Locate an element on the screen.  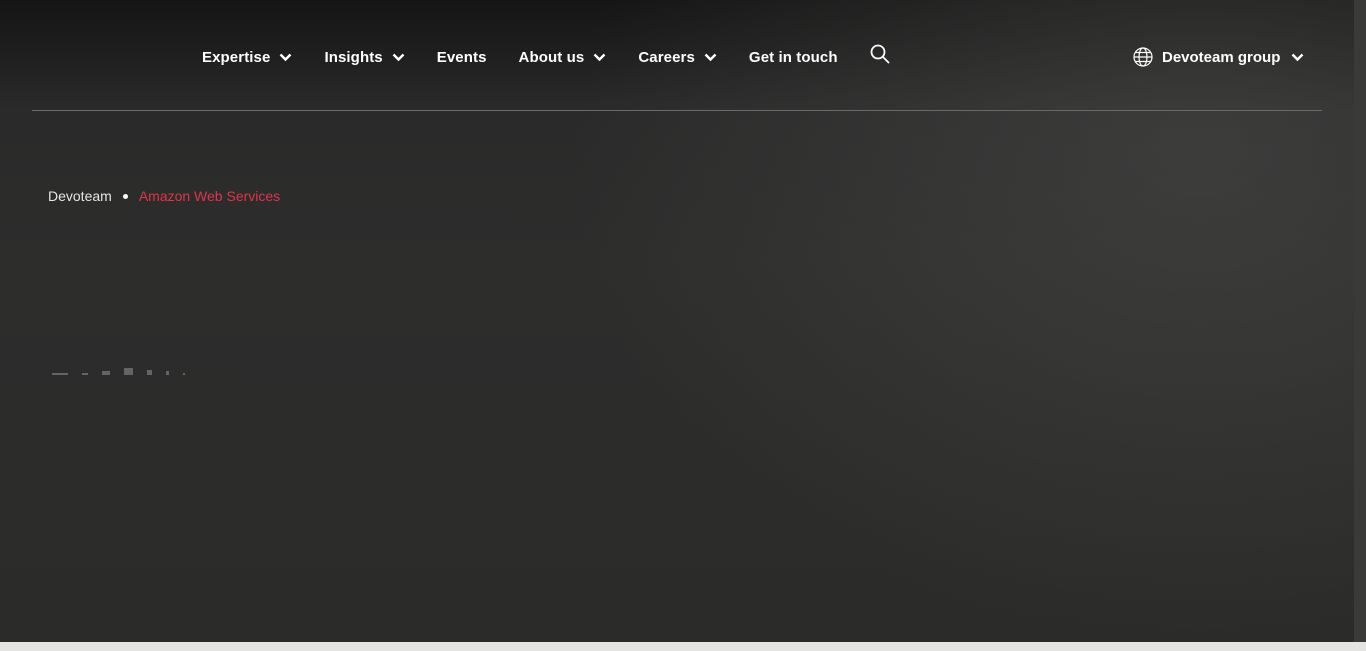
group-selector: Devoteam group is located at coordinates (1218, 57).